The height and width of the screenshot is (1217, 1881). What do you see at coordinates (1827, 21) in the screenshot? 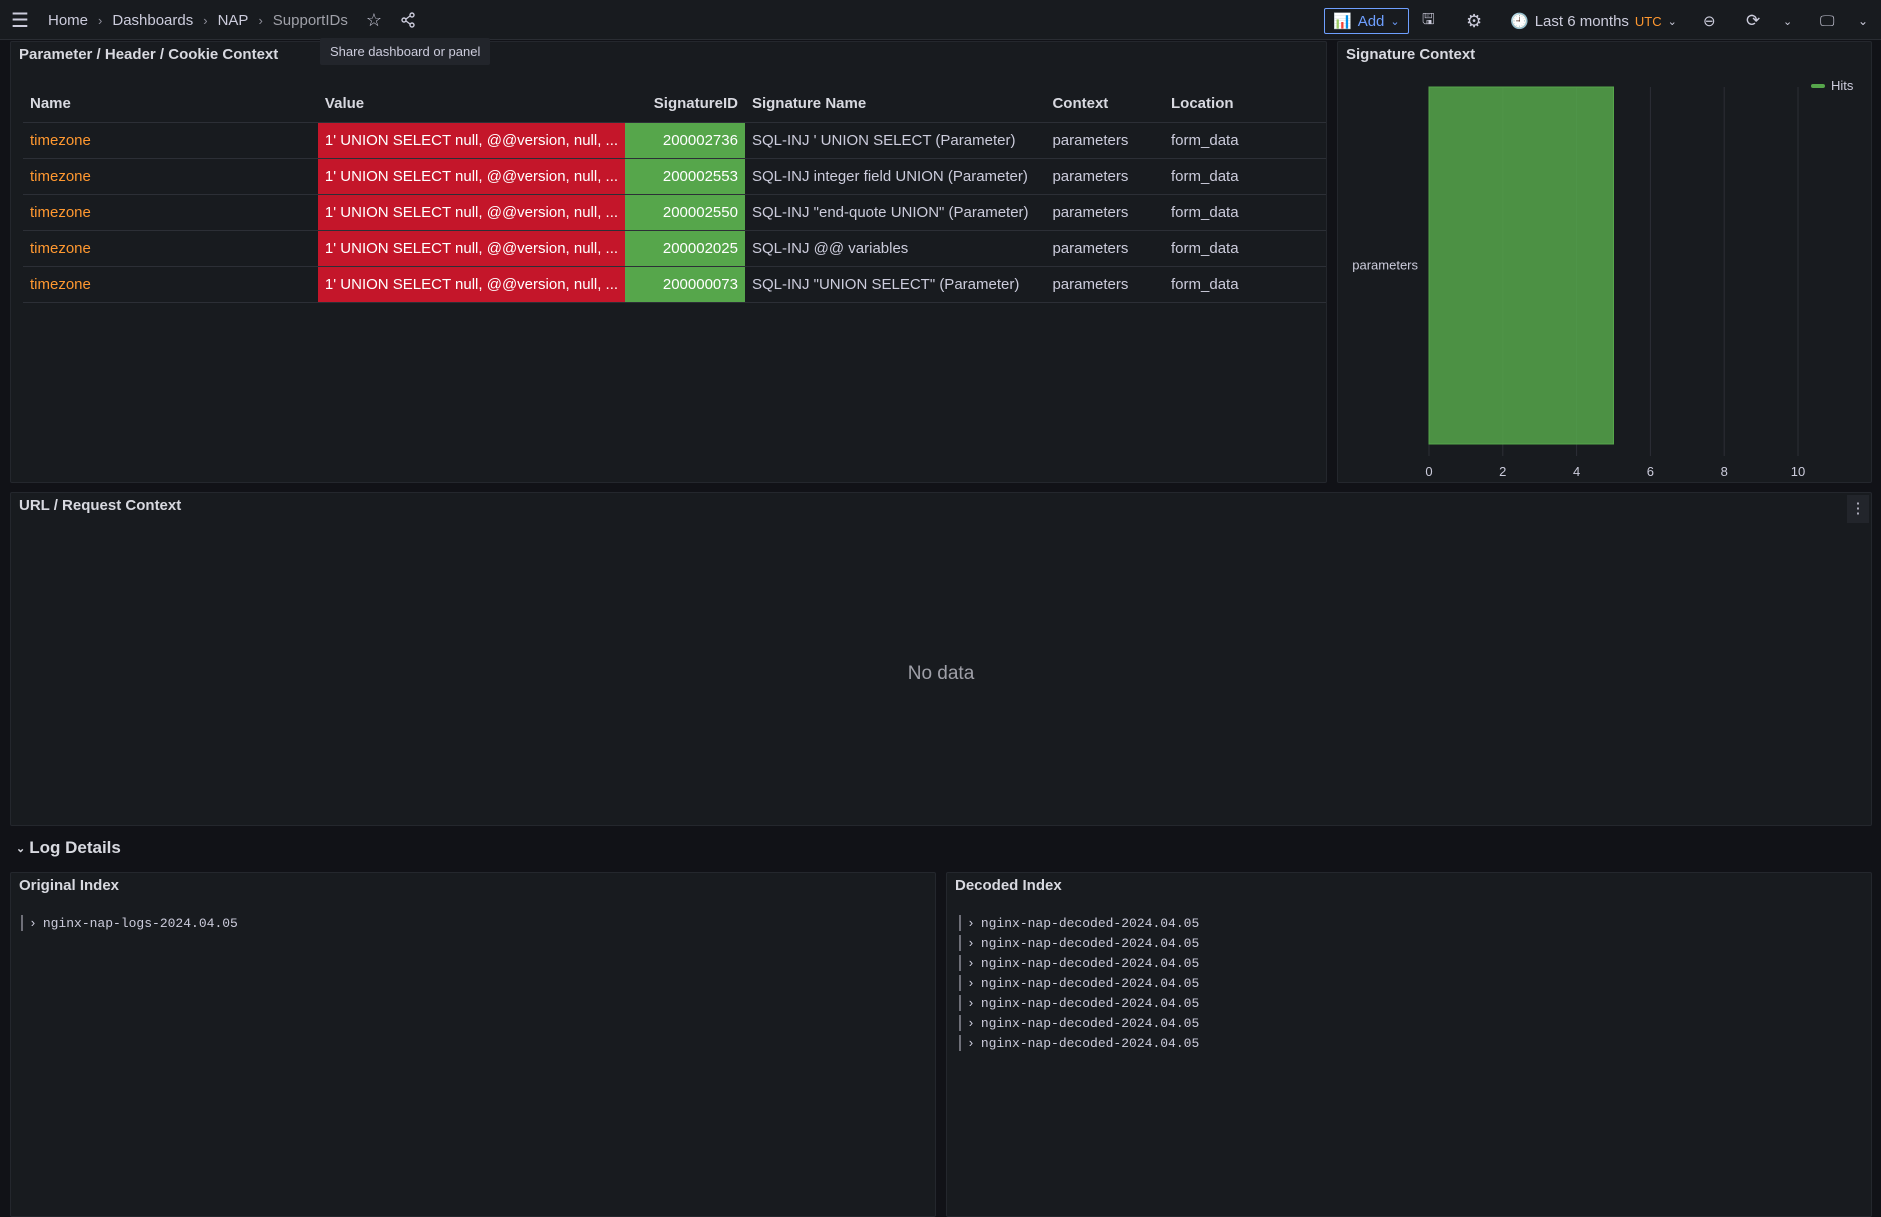
I see `tv-mode-icon: 🖵` at bounding box center [1827, 21].